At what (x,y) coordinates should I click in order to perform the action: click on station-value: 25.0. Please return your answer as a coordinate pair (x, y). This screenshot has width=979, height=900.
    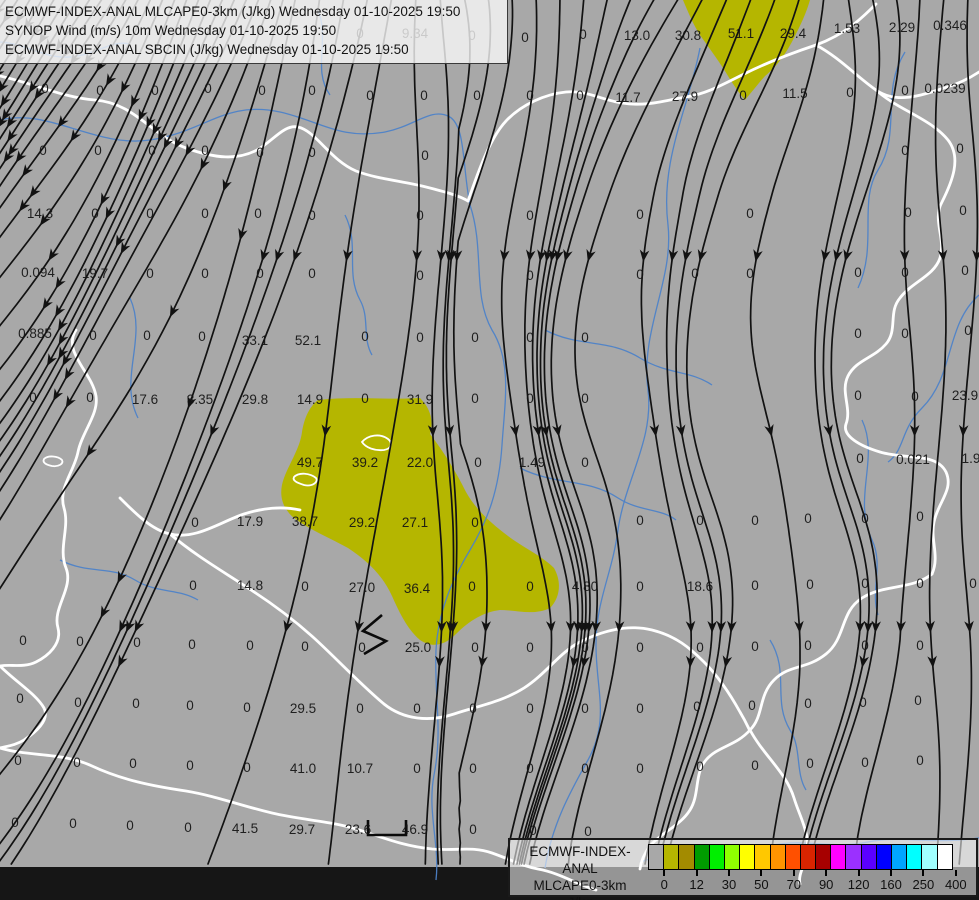
    Looking at the image, I should click on (418, 647).